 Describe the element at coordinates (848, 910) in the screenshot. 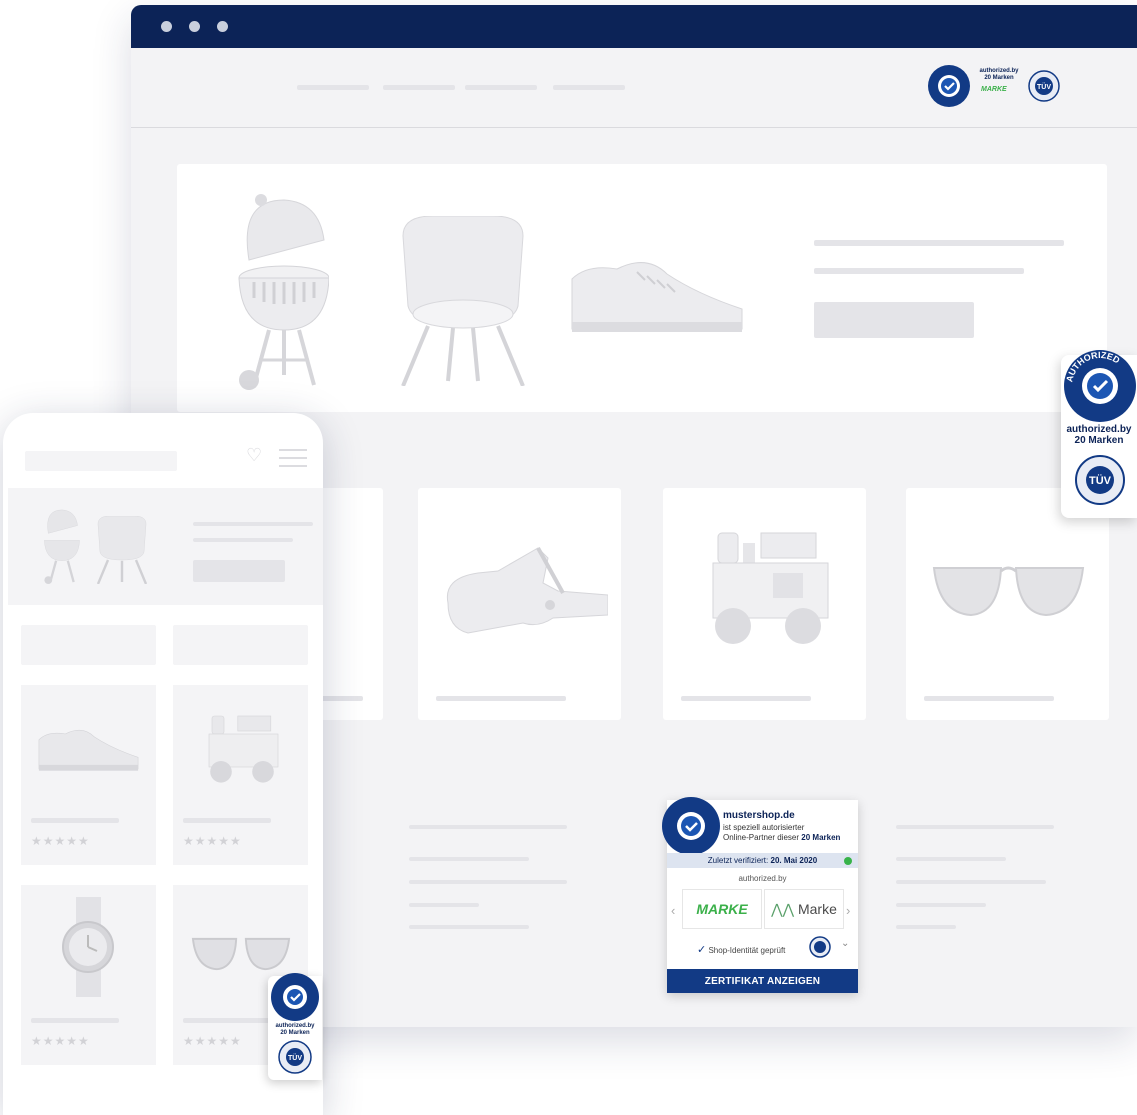

I see `chevron-right-icon: ›` at that location.